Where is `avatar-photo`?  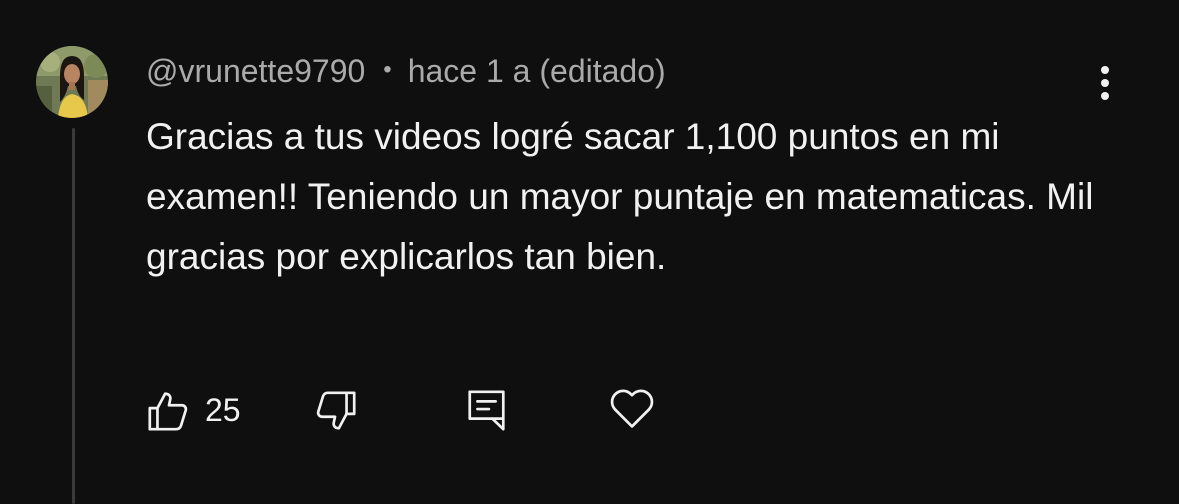
avatar-photo is located at coordinates (72, 82).